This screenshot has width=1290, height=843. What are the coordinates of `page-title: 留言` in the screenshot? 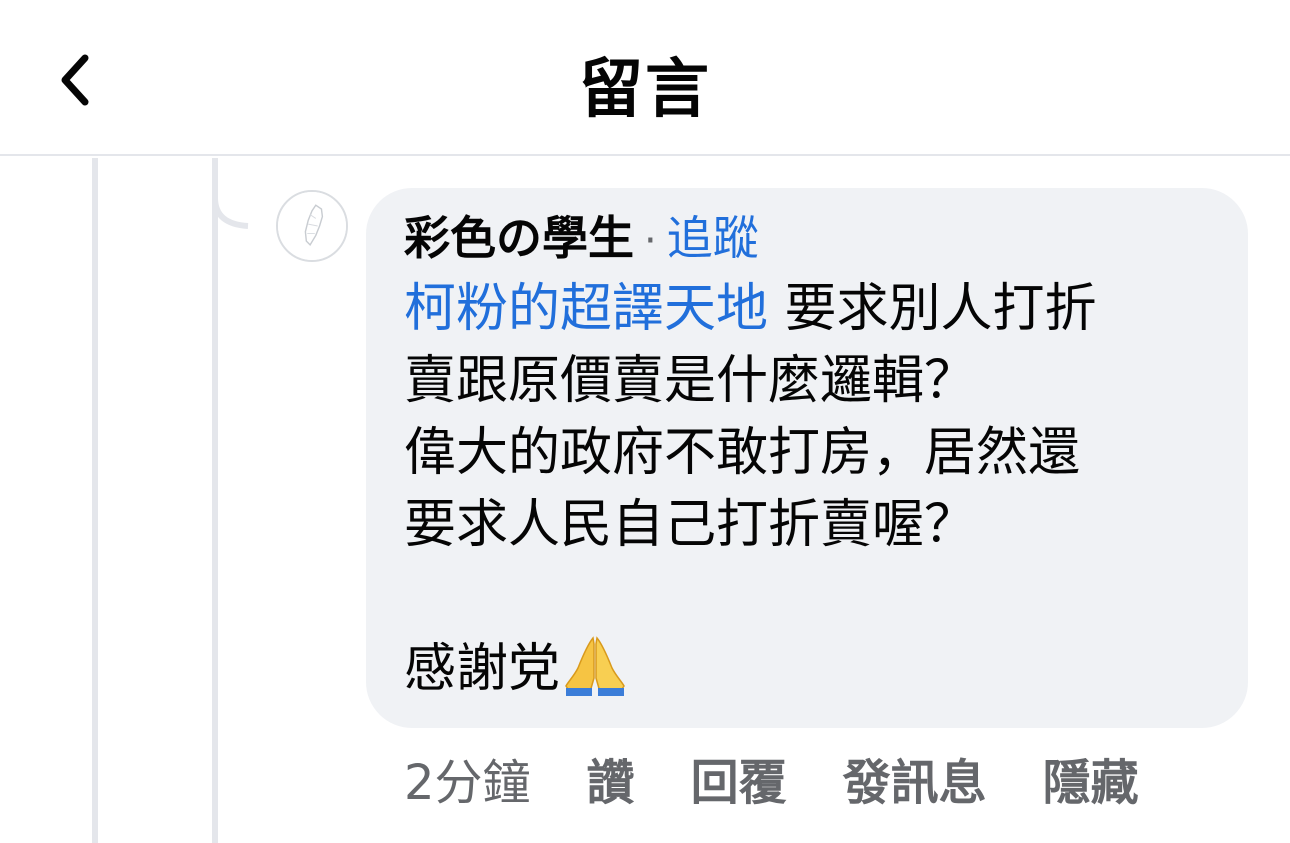 It's located at (645, 90).